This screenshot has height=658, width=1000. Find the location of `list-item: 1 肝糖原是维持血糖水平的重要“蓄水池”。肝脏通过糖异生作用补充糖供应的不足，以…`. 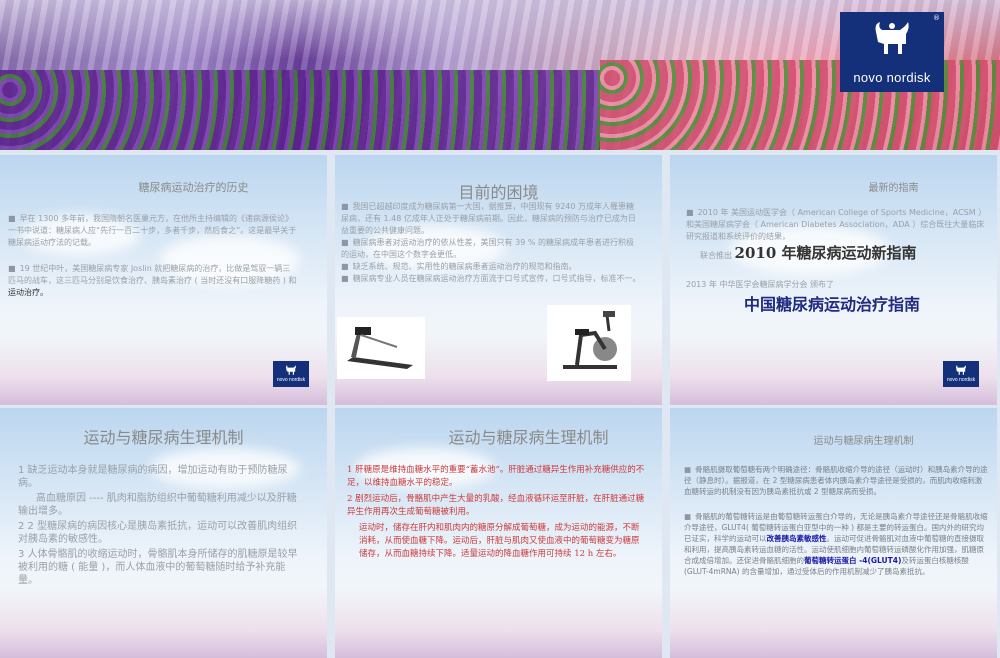

list-item: 1 肝糖原是维持血糖水平的重要“蓄水池”。肝脏通过糖异生作用补充糖供应的不足，以… is located at coordinates (496, 476).